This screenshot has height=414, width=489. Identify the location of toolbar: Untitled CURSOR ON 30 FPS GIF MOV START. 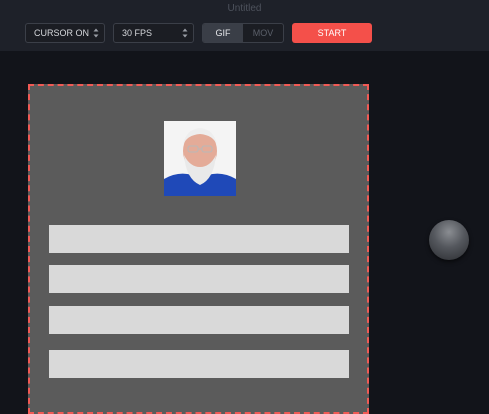
(244, 25).